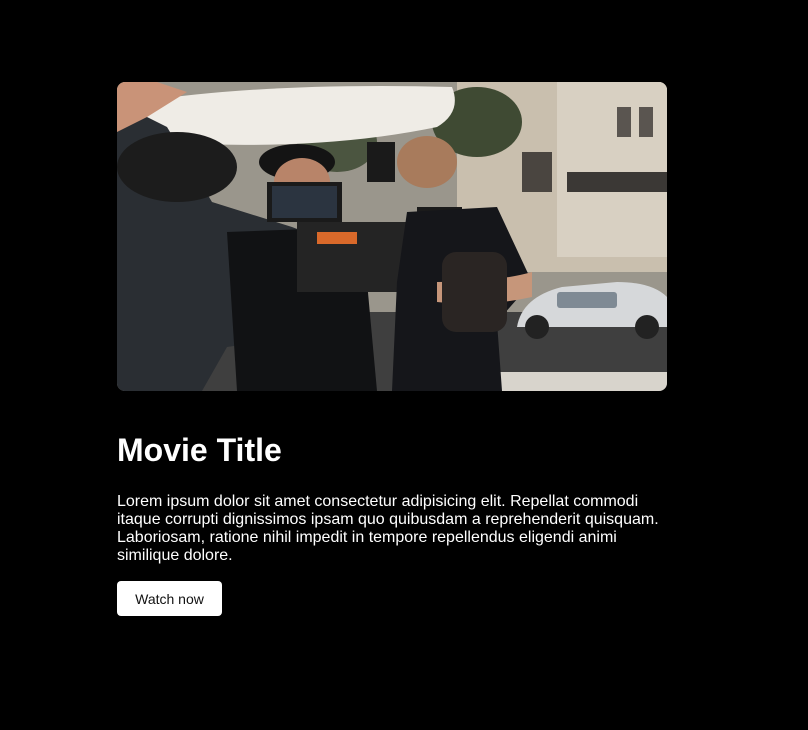  Describe the element at coordinates (199, 450) in the screenshot. I see `movie-title: Movie Title` at that location.